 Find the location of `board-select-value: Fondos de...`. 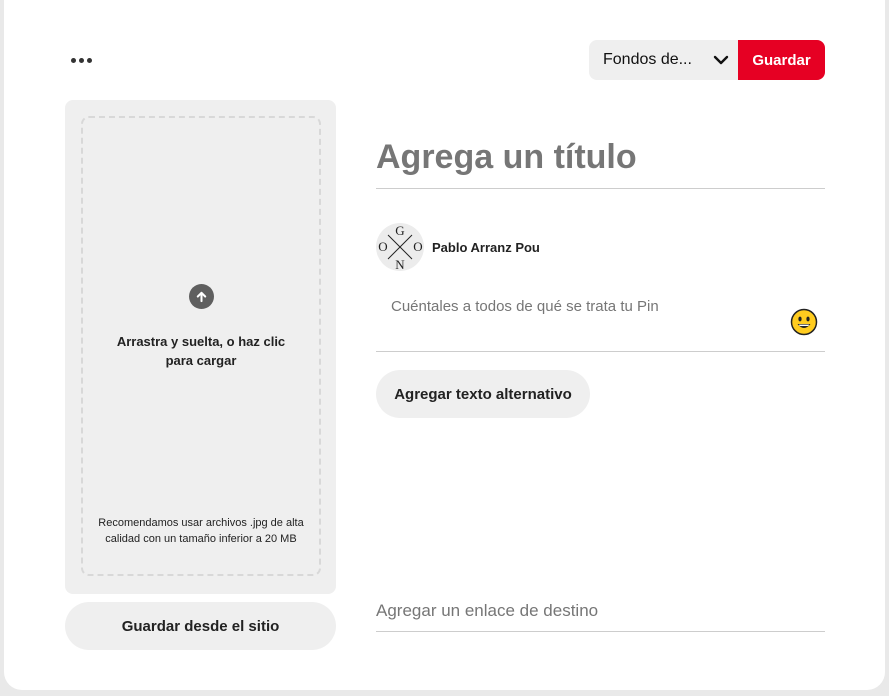

board-select-value: Fondos de... is located at coordinates (647, 59).